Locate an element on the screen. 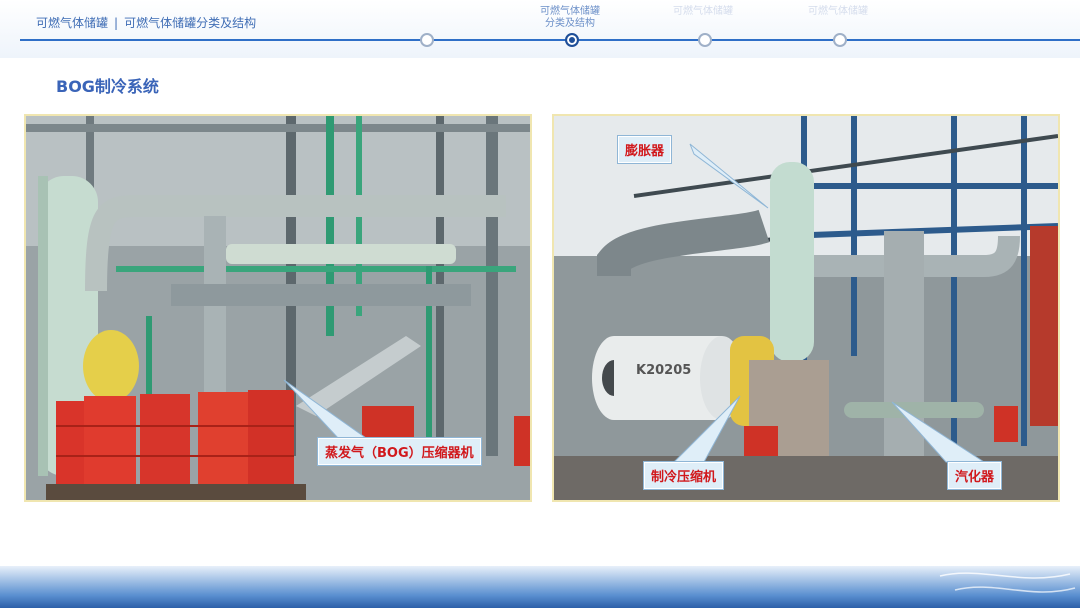  breadcrumb-main: 可燃气体储罐 is located at coordinates (72, 23).